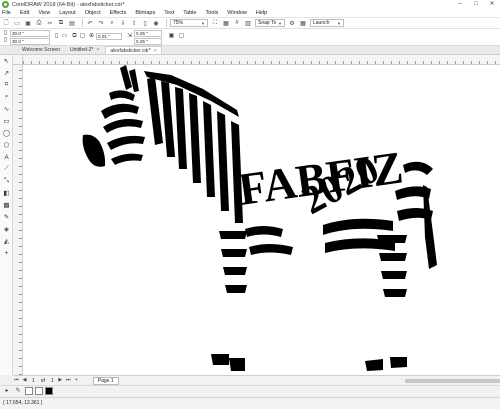 Image resolution: width=500 pixels, height=409 pixels. What do you see at coordinates (6, 133) in the screenshot?
I see `ellipse-tool-icon: ◯` at bounding box center [6, 133].